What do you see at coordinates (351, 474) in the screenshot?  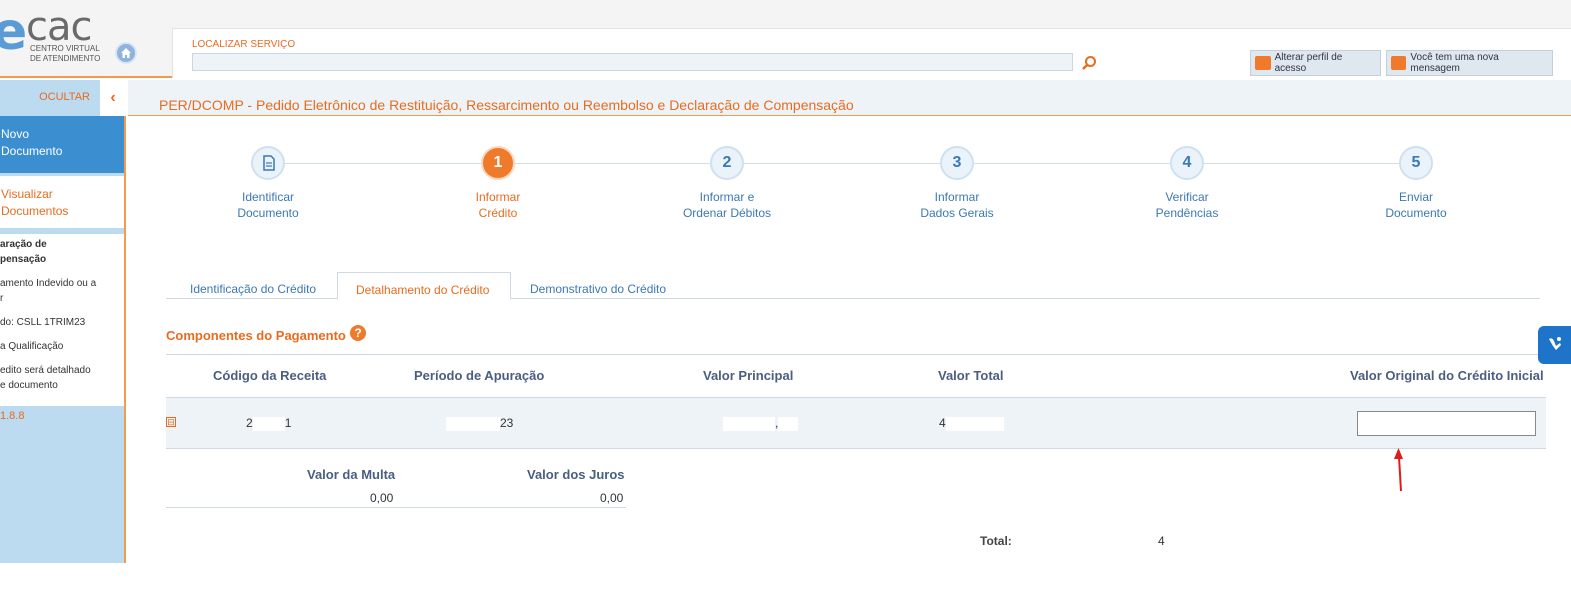 I see `header-valor-multa: Valor da Multa` at bounding box center [351, 474].